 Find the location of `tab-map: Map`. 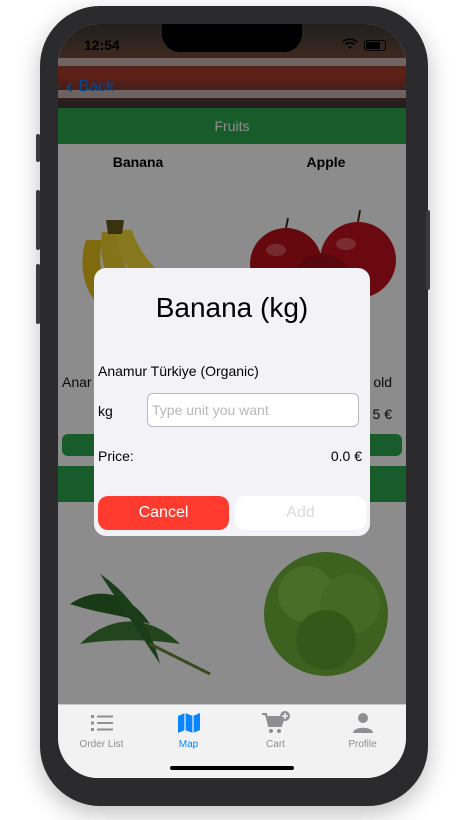

tab-map: Map is located at coordinates (188, 730).